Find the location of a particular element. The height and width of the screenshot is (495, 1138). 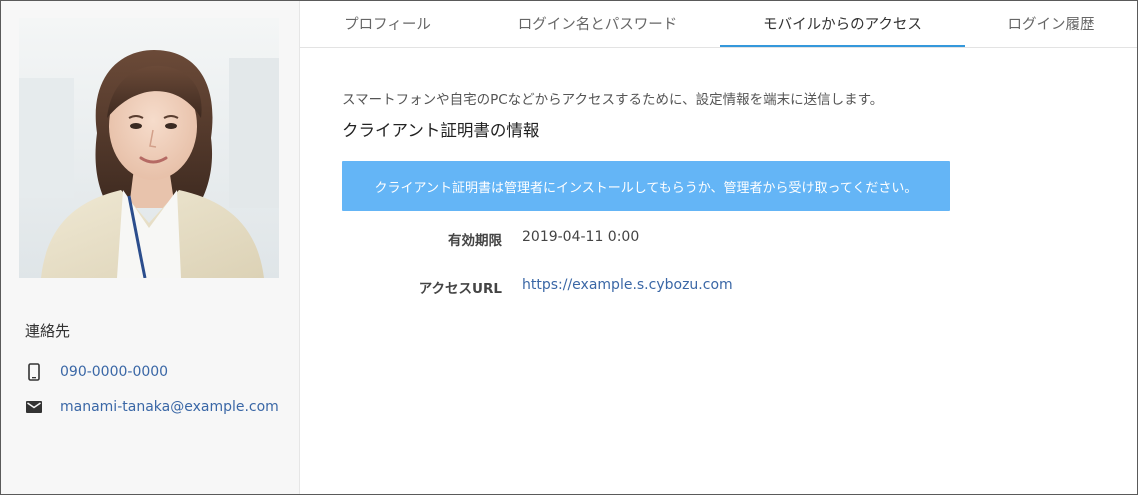

smartphone-icon is located at coordinates (34, 372).